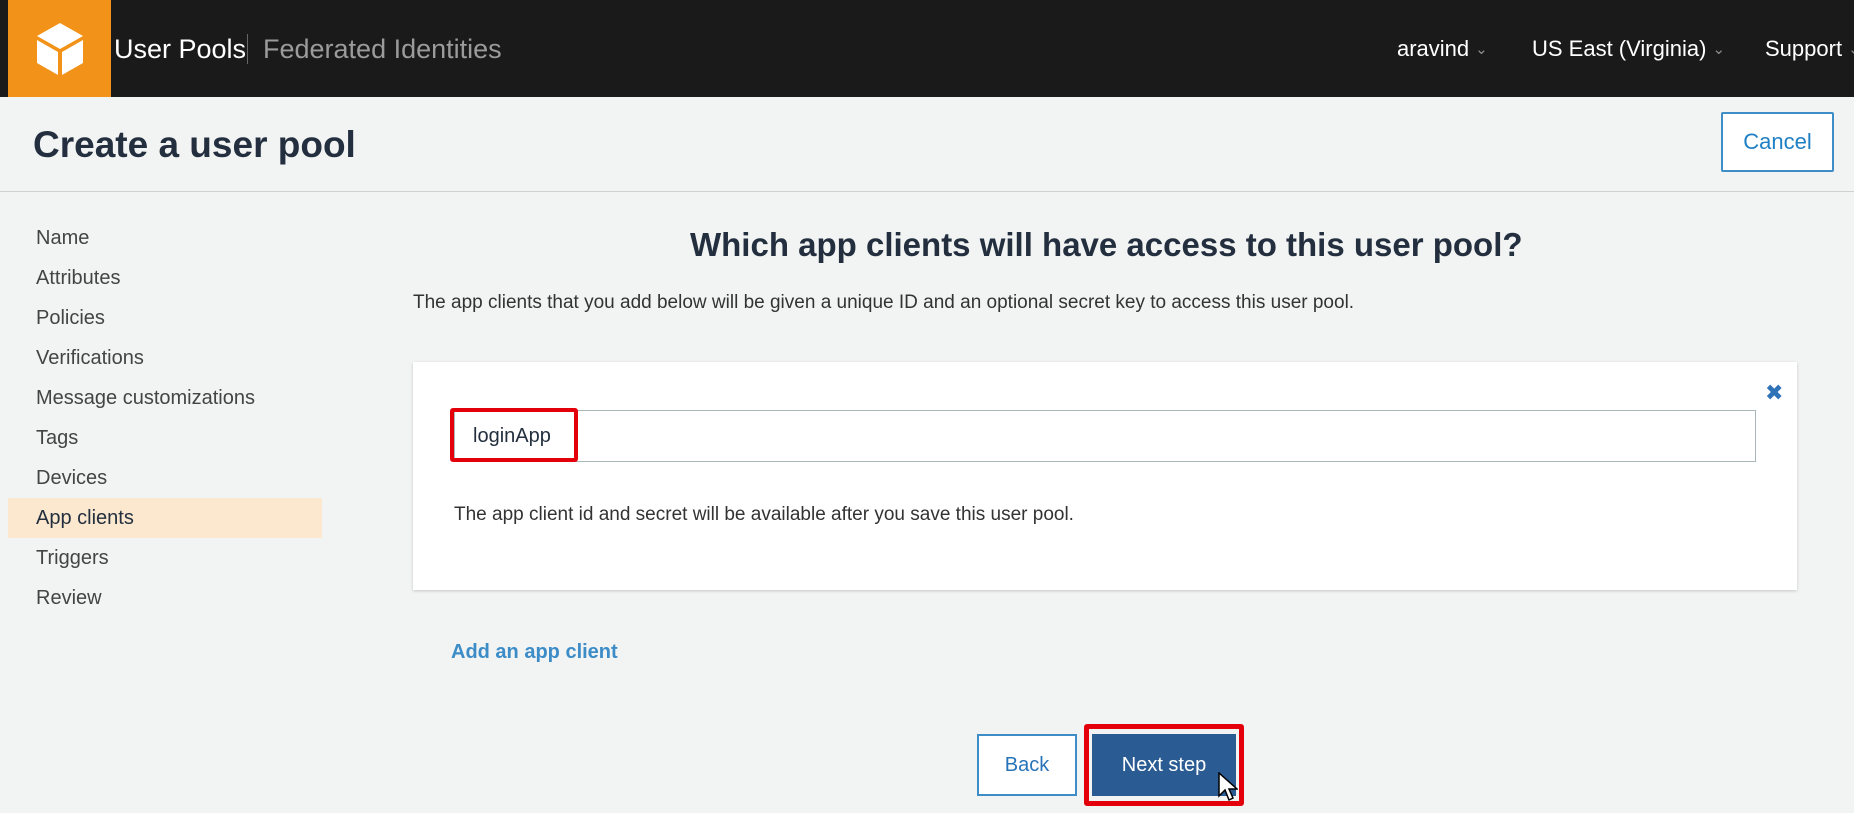 This screenshot has height=813, width=1854. Describe the element at coordinates (194, 144) in the screenshot. I see `page-title: Create a user pool` at that location.